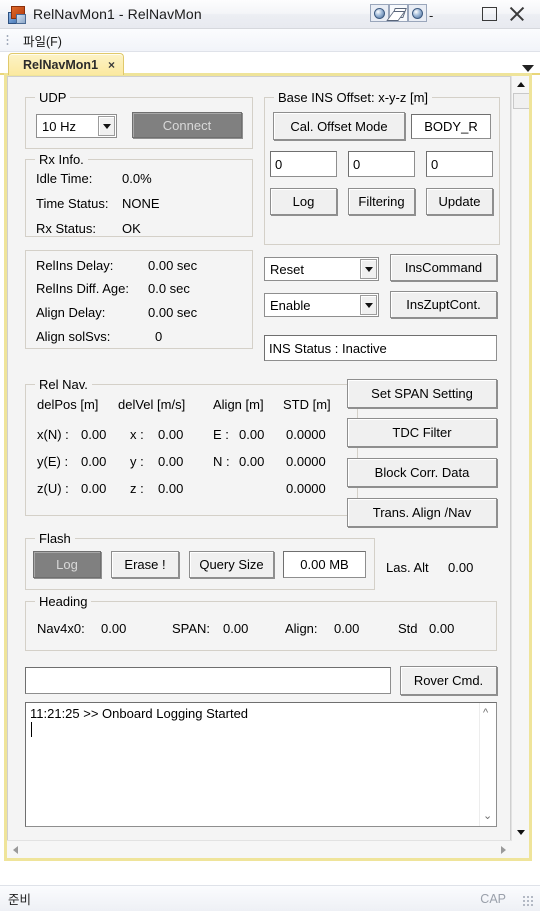 The image size is (540, 911). I want to click on relnav-r0-align: 0.00, so click(252, 434).